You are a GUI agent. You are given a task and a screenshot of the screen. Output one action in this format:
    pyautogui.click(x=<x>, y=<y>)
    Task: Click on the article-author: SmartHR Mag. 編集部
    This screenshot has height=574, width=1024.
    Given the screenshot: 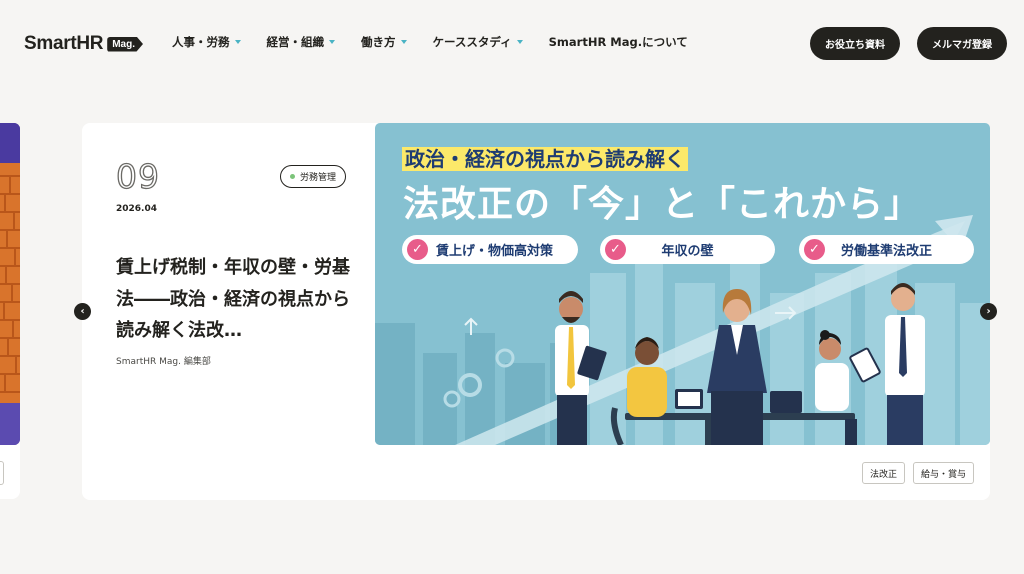 What is the action you would take?
    pyautogui.click(x=163, y=362)
    